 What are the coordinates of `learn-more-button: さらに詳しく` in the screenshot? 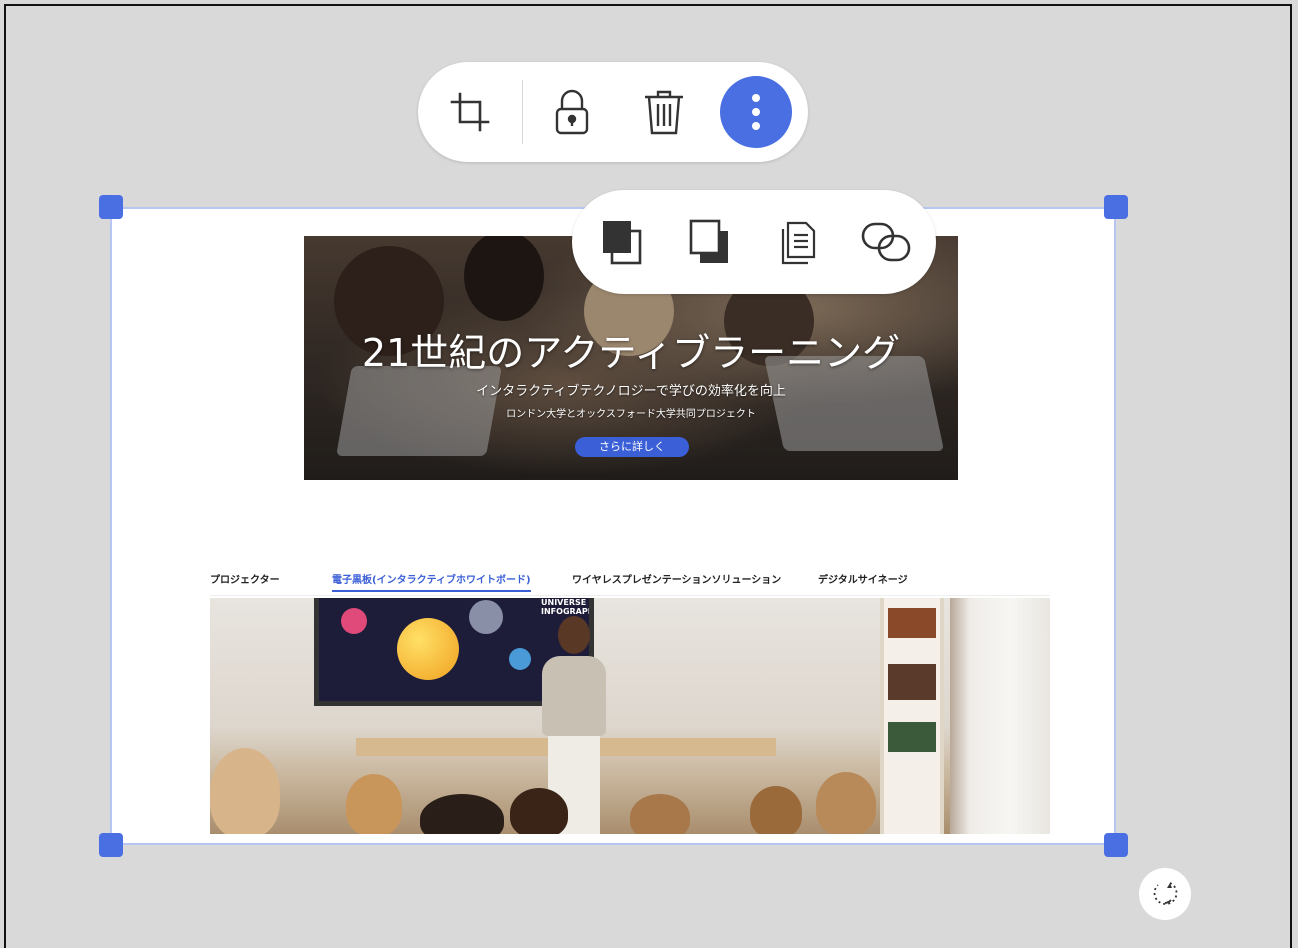 It's located at (632, 447).